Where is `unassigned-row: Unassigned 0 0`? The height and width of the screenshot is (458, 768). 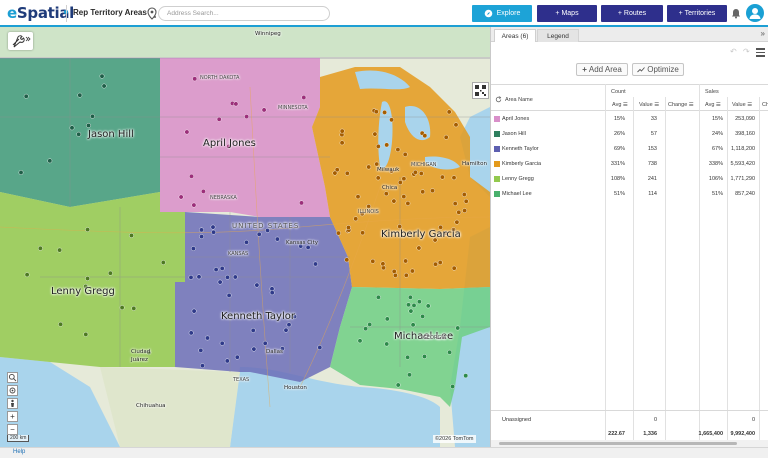
unassigned-row: Unassigned 0 0 is located at coordinates (629, 420).